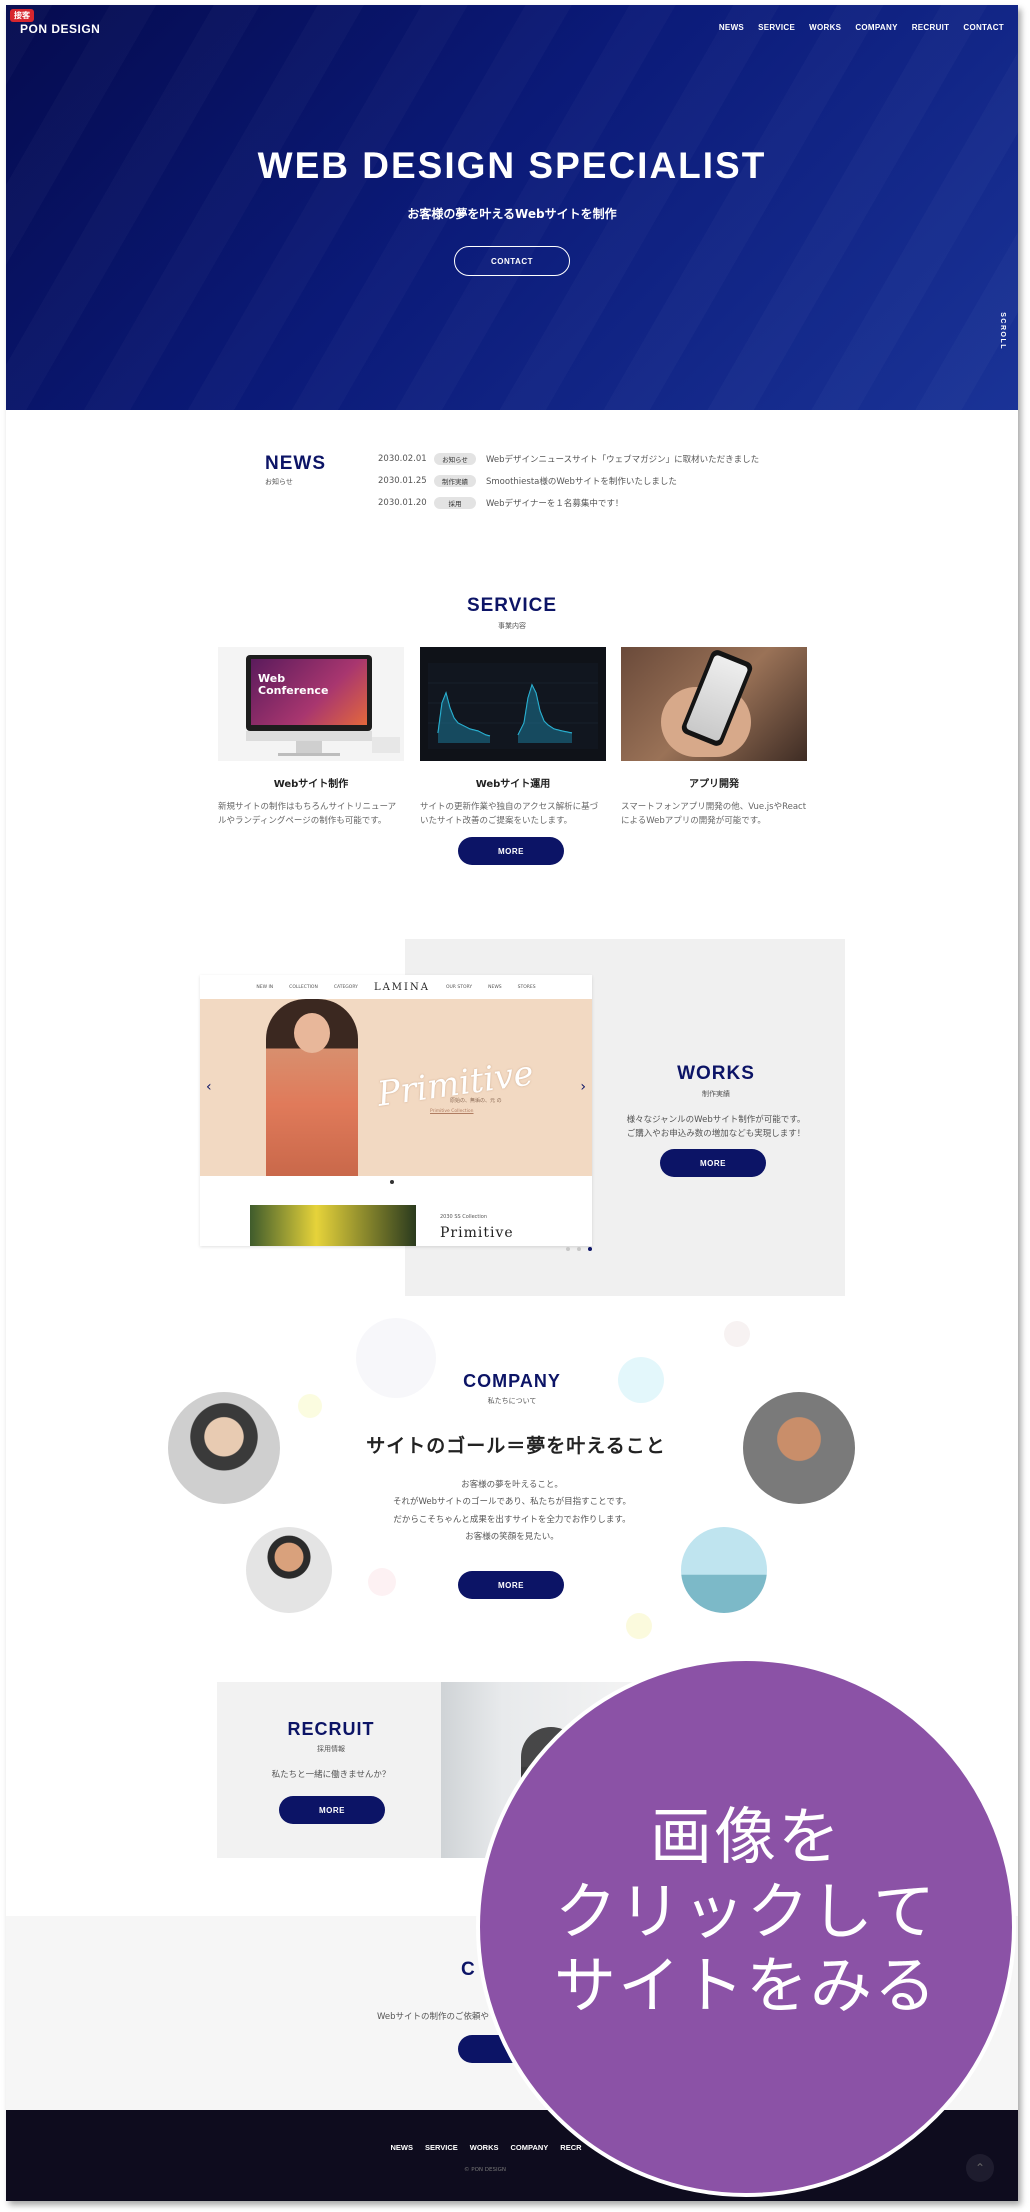 This screenshot has width=1030, height=2212. Describe the element at coordinates (825, 27) in the screenshot. I see `nav-item-works: WORKS` at that location.